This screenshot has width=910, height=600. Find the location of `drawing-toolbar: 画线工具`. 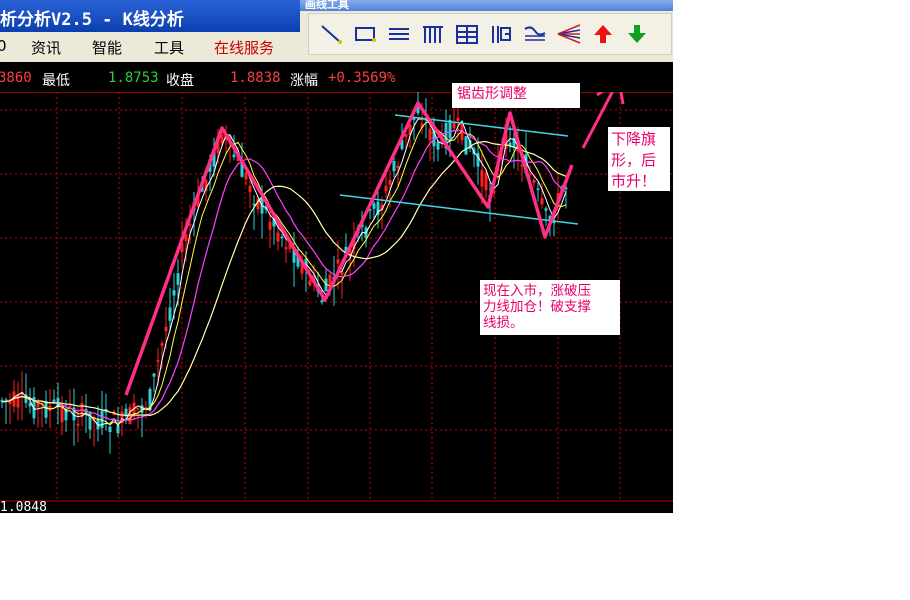

drawing-toolbar: 画线工具 is located at coordinates (486, 31).